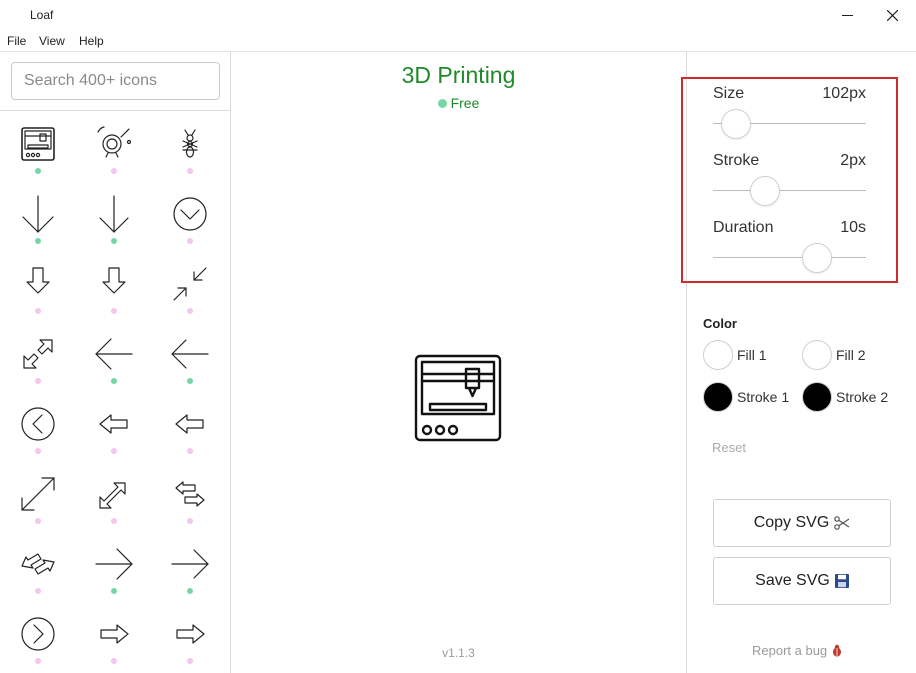  I want to click on save-svg-label: Save SVG, so click(792, 580).